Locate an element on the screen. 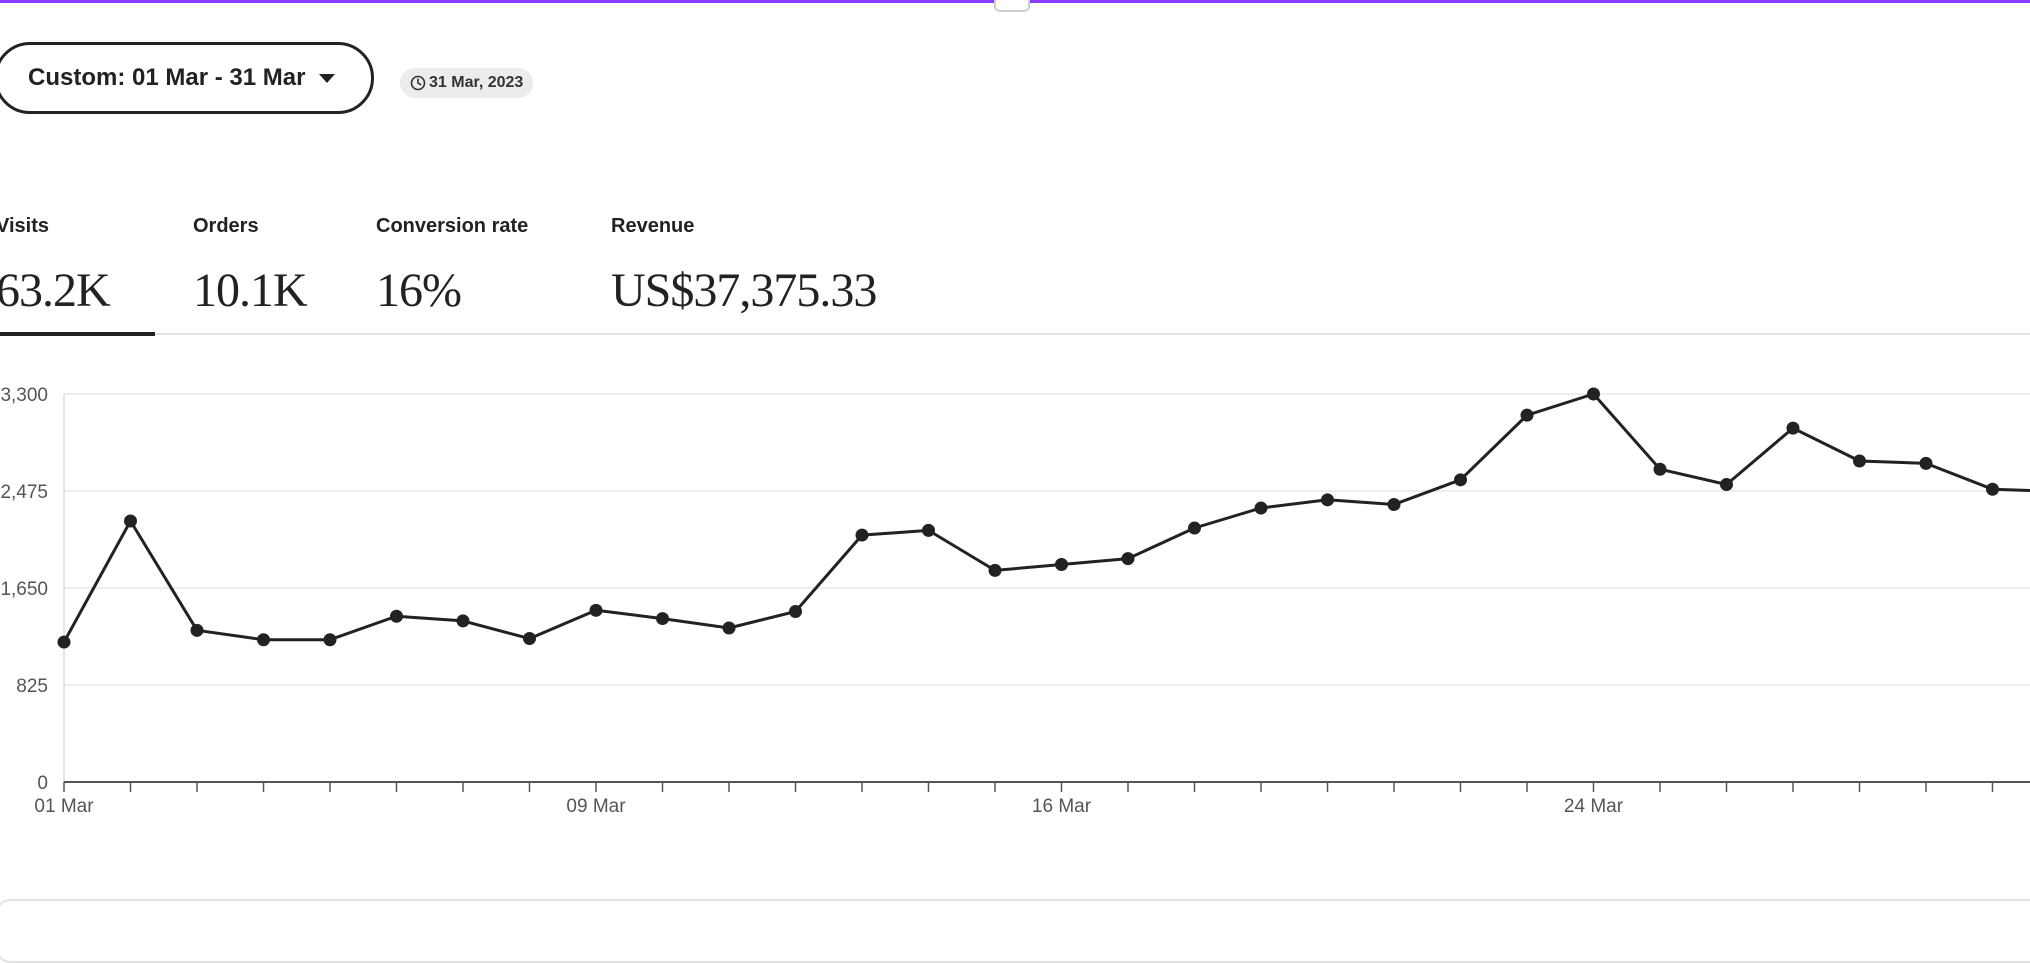 The width and height of the screenshot is (2030, 963). y-tick-label: 3,300 is located at coordinates (24, 395).